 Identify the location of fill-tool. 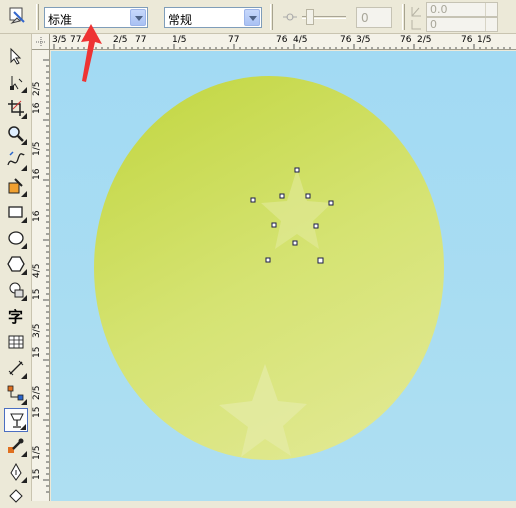
(16, 496).